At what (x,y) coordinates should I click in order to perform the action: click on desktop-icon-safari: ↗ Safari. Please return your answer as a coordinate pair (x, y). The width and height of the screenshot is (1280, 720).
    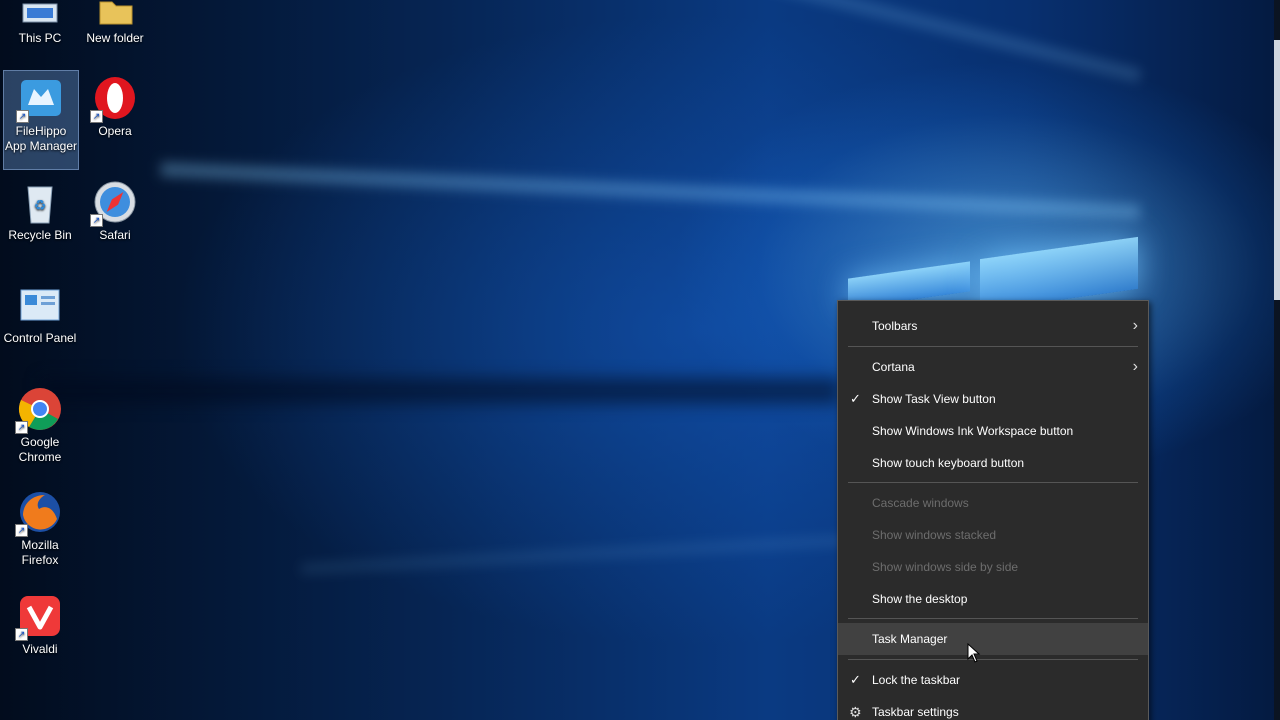
    Looking at the image, I should click on (115, 209).